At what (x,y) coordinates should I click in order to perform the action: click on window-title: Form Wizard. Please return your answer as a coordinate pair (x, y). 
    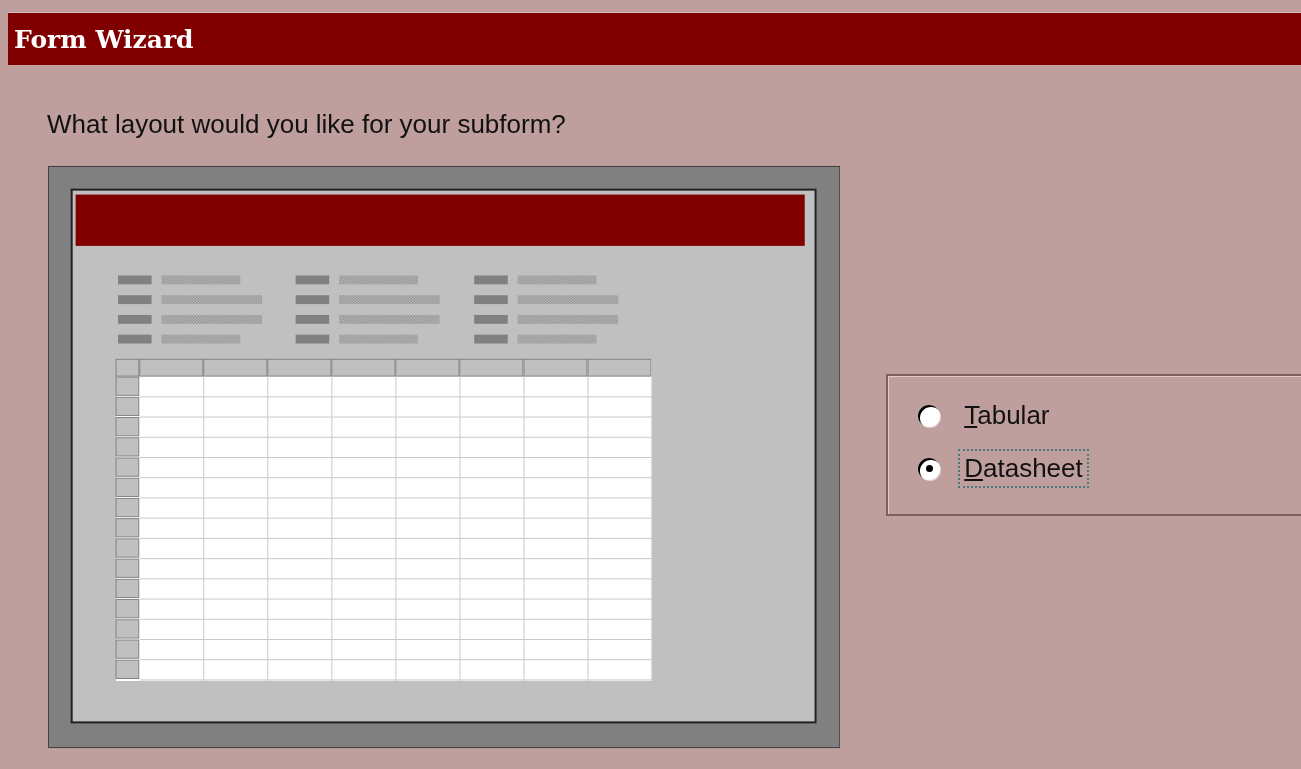
    Looking at the image, I should click on (104, 39).